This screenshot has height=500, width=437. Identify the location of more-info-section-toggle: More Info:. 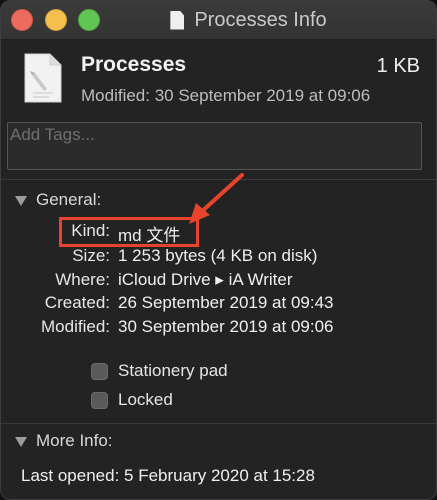
(64, 441).